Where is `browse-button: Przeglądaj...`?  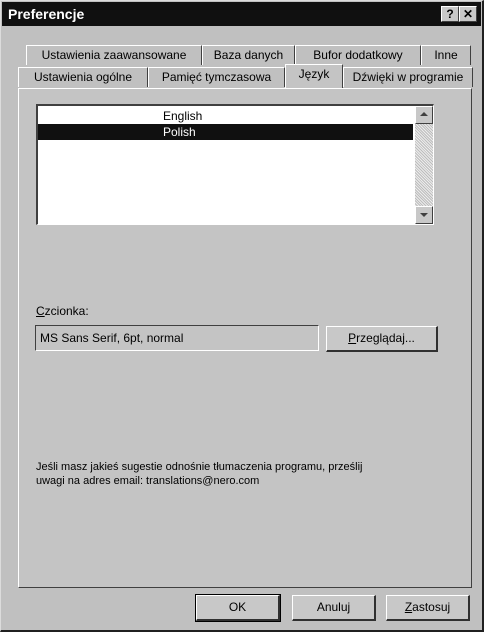
browse-button: Przeglądaj... is located at coordinates (382, 339).